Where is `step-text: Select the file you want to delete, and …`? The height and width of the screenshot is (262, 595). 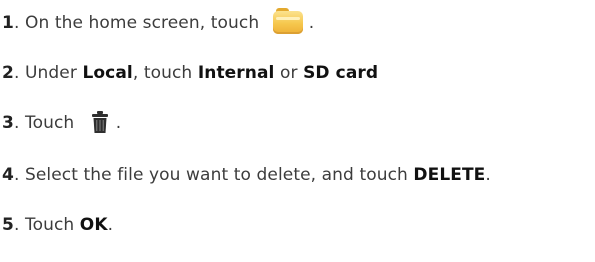
step-text: Select the file you want to delete, and … is located at coordinates (219, 175).